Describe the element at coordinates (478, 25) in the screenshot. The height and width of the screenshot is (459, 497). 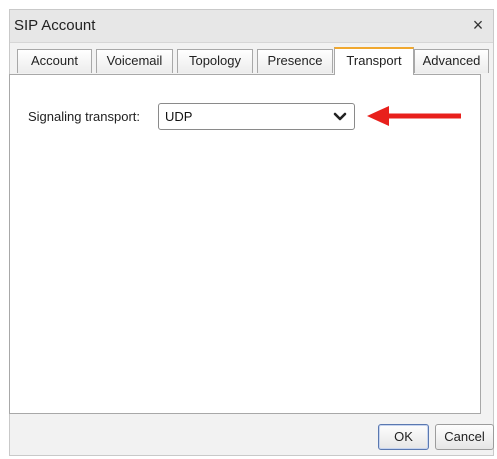
I see `close-icon: ×` at that location.